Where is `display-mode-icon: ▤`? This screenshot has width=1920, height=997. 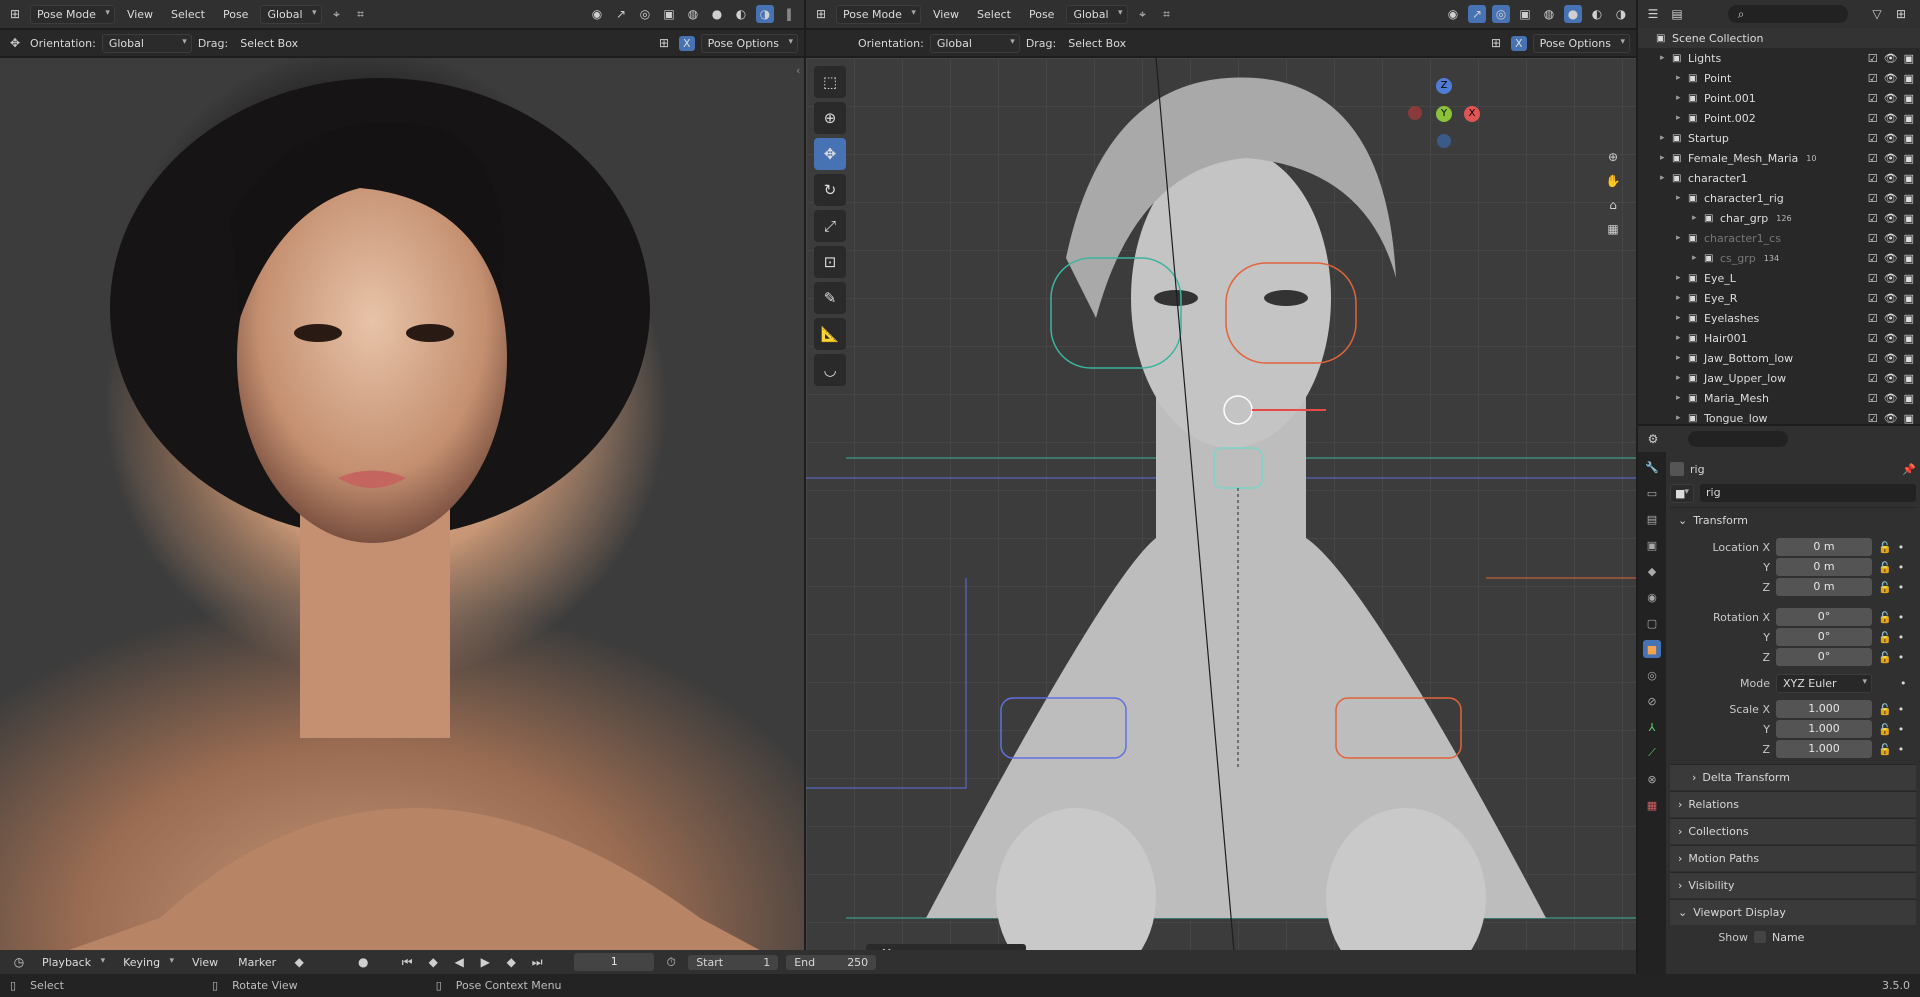 display-mode-icon: ▤ is located at coordinates (1677, 14).